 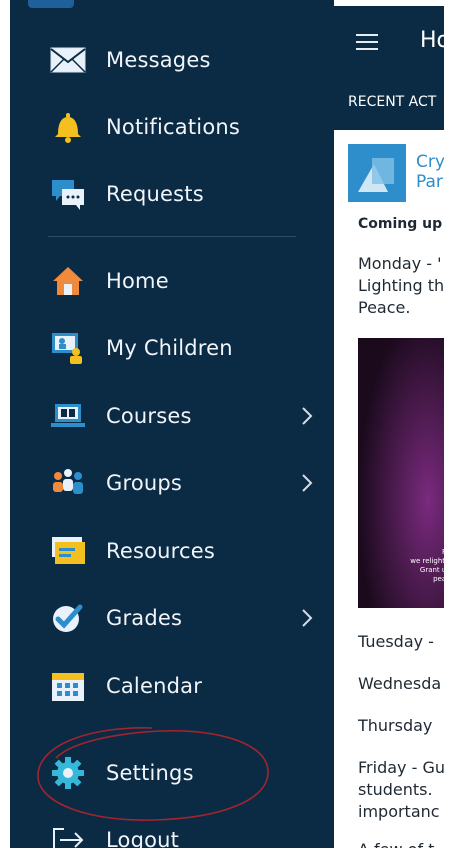 I want to click on chat-bubbles-icon, so click(x=68, y=194).